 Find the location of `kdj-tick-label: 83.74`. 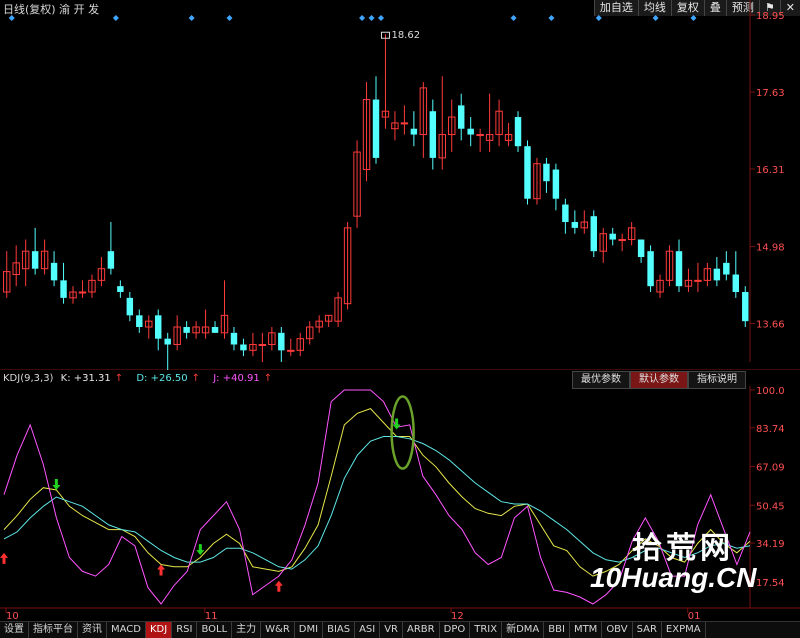

kdj-tick-label: 83.74 is located at coordinates (770, 429).